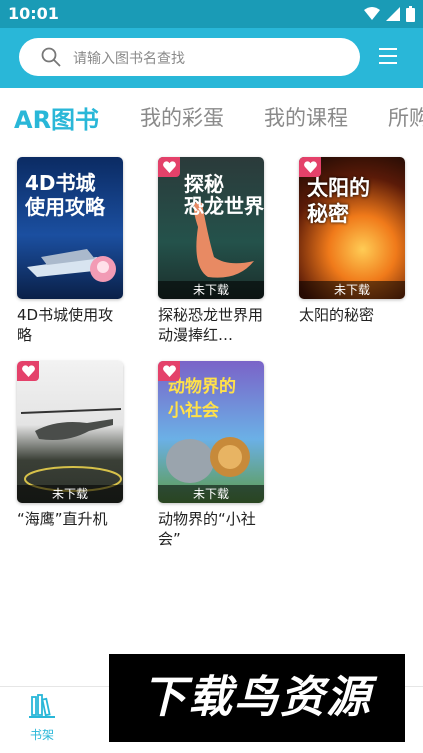  I want to click on watermark-banner: 下载鸟资源, so click(257, 698).